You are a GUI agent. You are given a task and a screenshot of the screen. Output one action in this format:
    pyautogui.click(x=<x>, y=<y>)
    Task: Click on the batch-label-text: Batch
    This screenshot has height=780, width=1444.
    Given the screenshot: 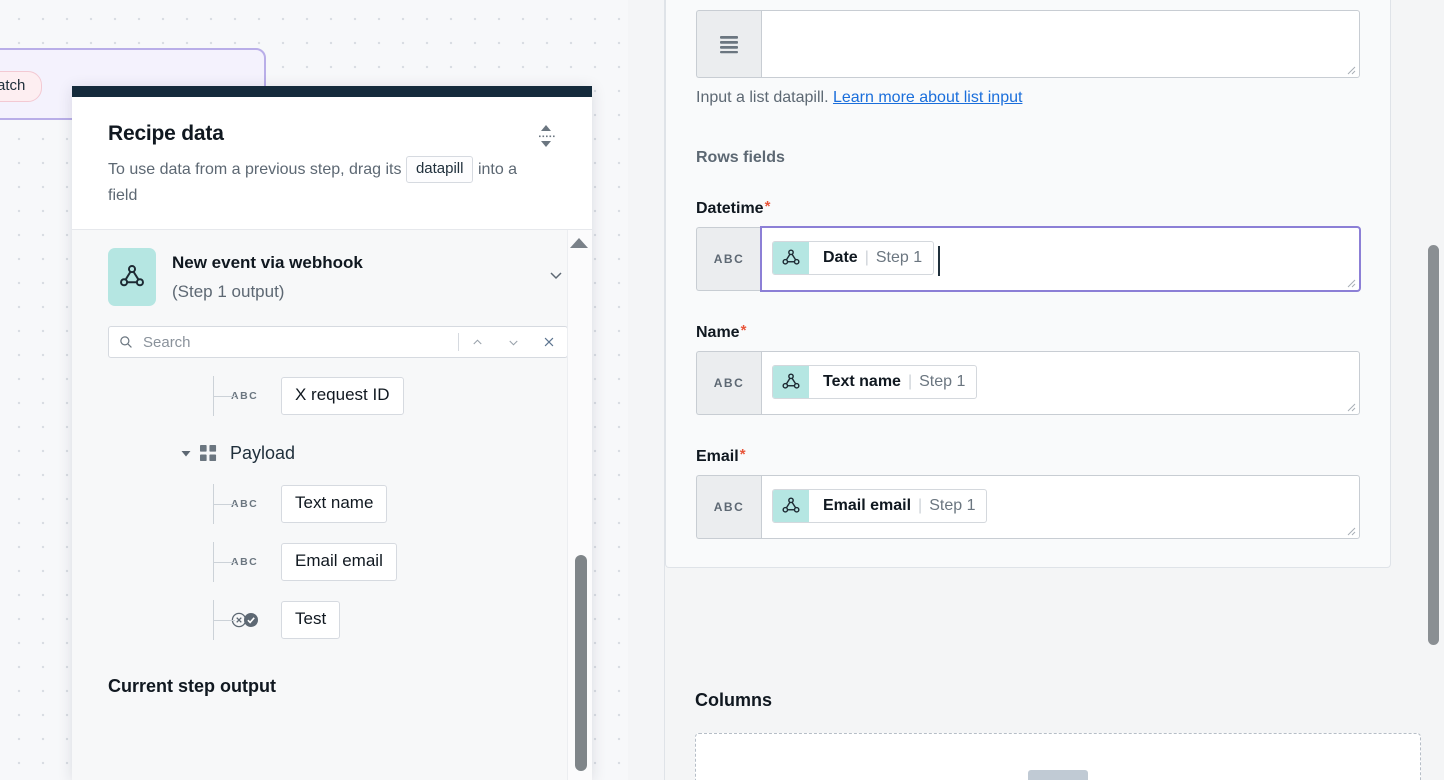 What is the action you would take?
    pyautogui.click(x=13, y=85)
    